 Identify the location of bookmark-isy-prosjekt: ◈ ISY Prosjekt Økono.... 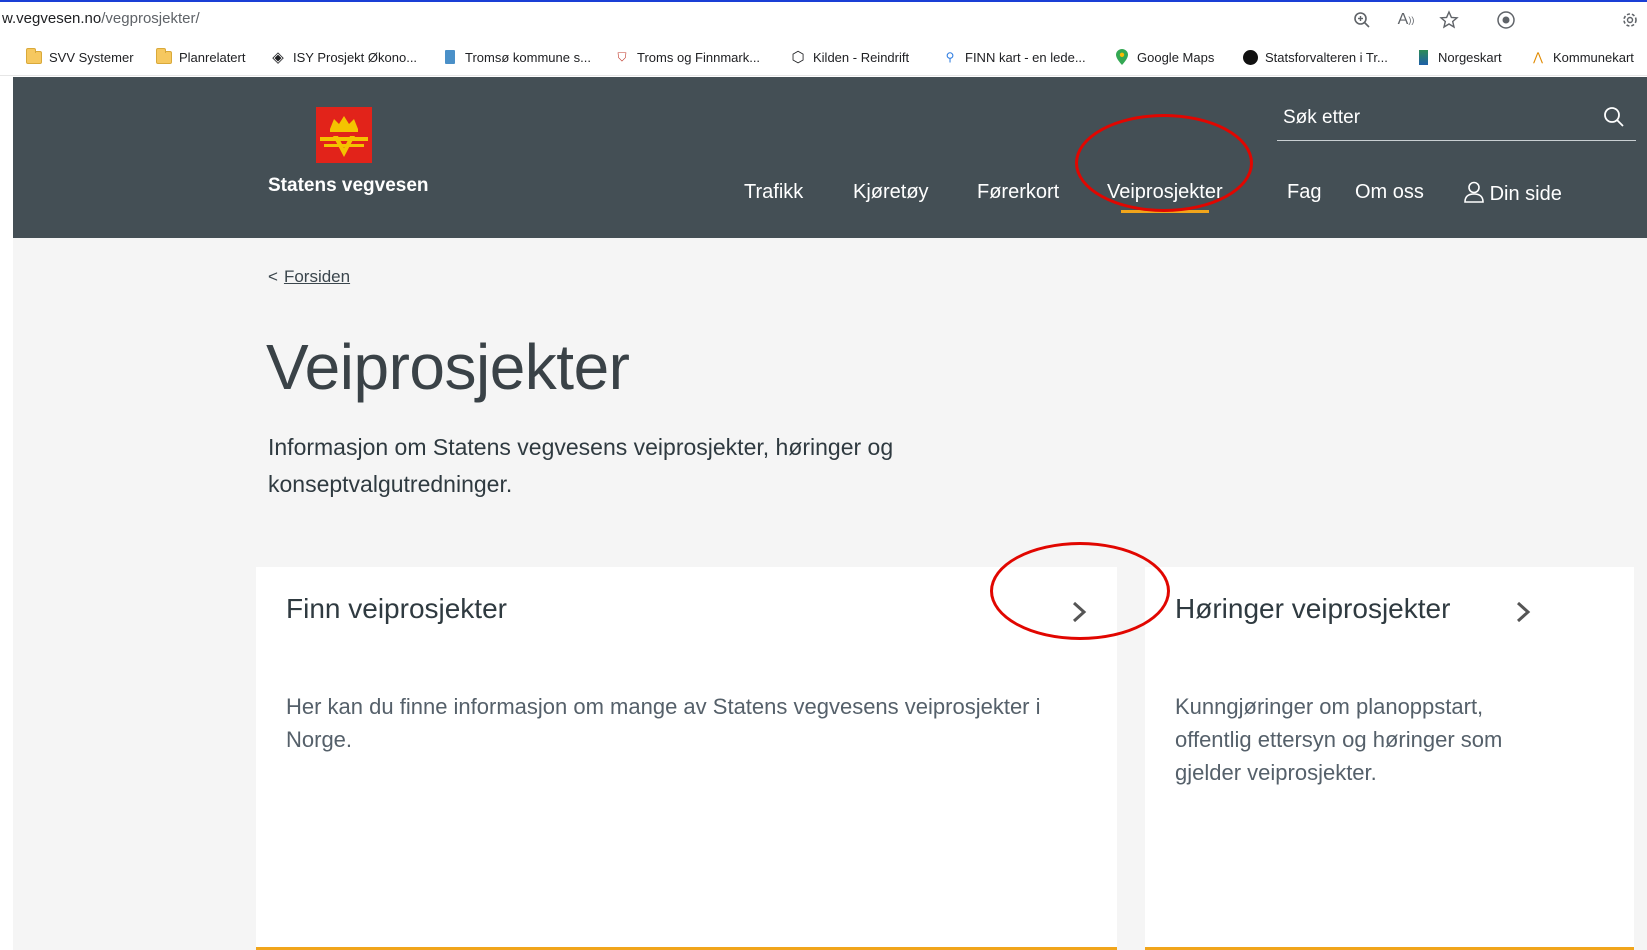
(343, 57).